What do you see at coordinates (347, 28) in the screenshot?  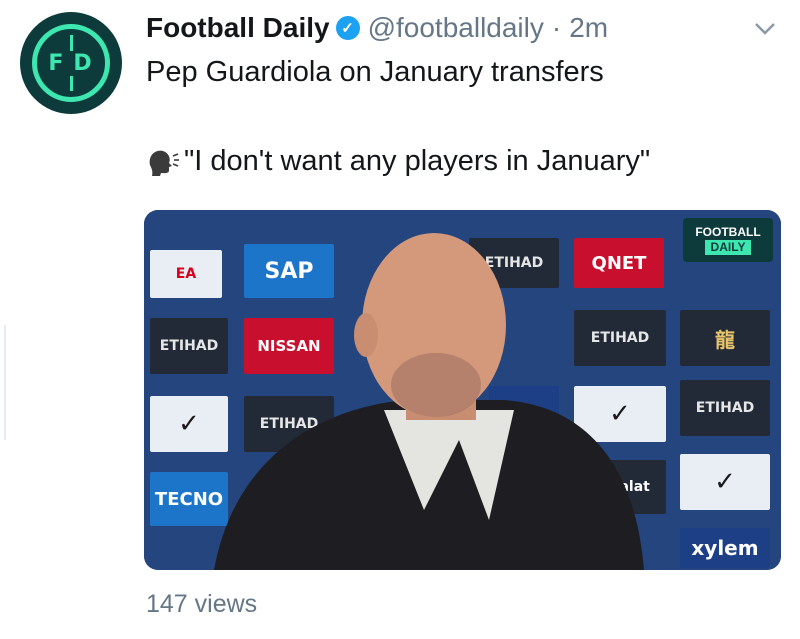 I see `verified-badge-icon: ✓` at bounding box center [347, 28].